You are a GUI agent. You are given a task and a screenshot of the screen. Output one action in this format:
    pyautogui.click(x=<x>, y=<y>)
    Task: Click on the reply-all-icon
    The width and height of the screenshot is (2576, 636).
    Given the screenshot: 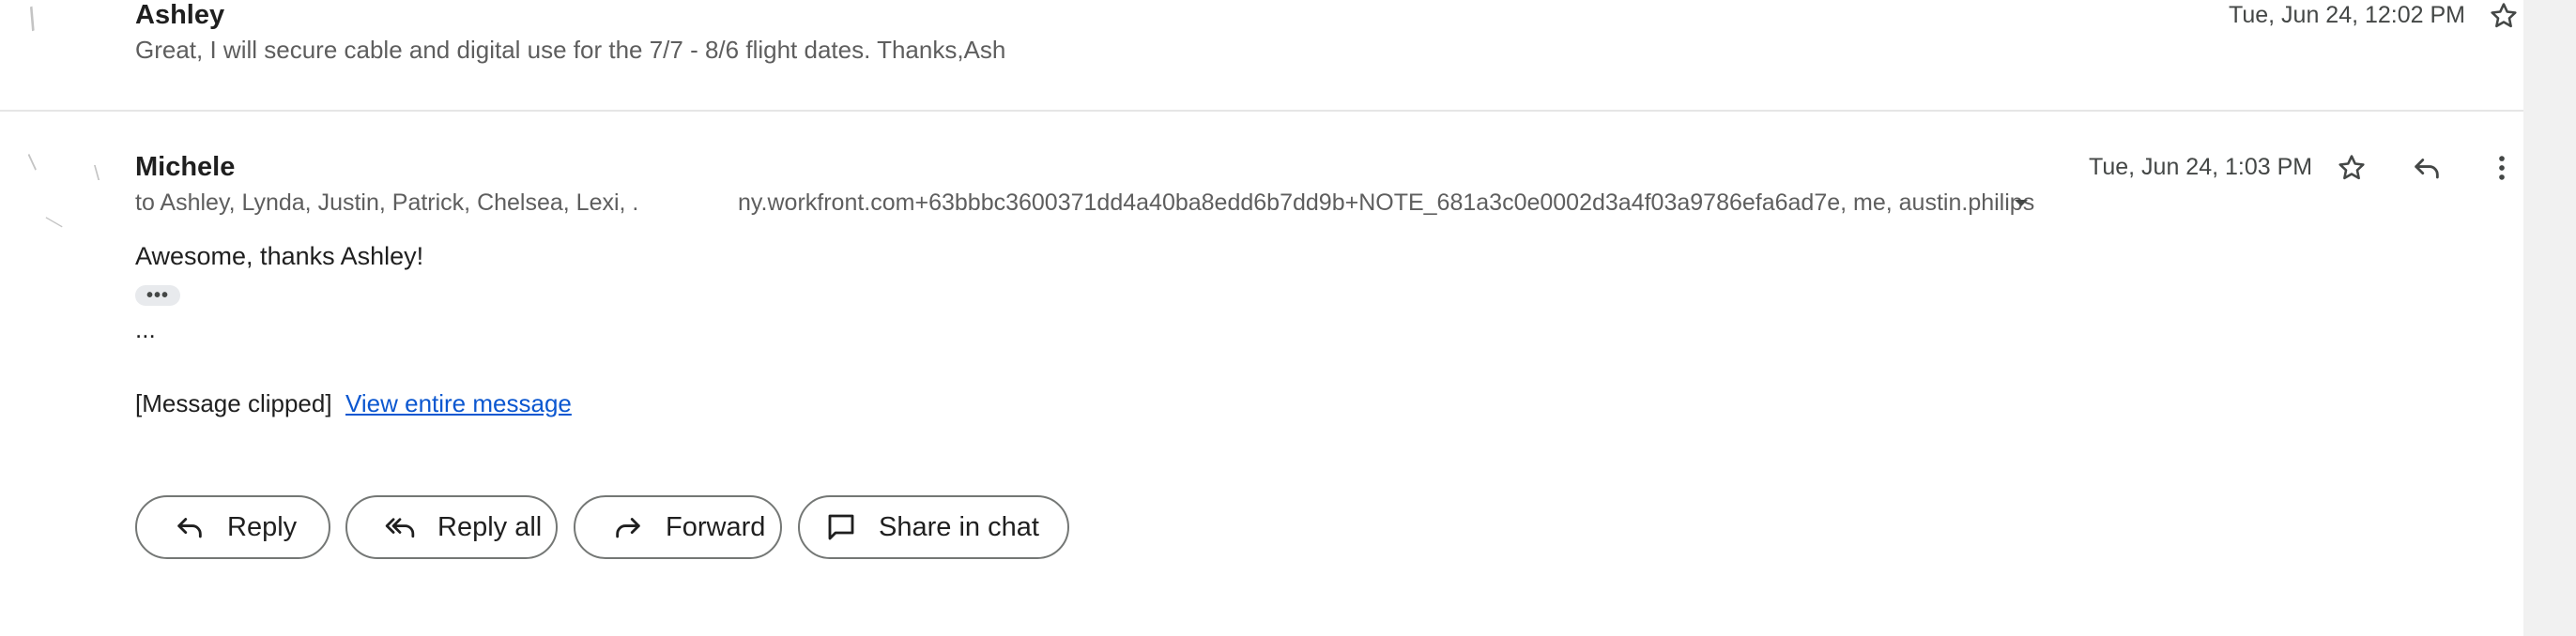 What is the action you would take?
    pyautogui.click(x=400, y=528)
    